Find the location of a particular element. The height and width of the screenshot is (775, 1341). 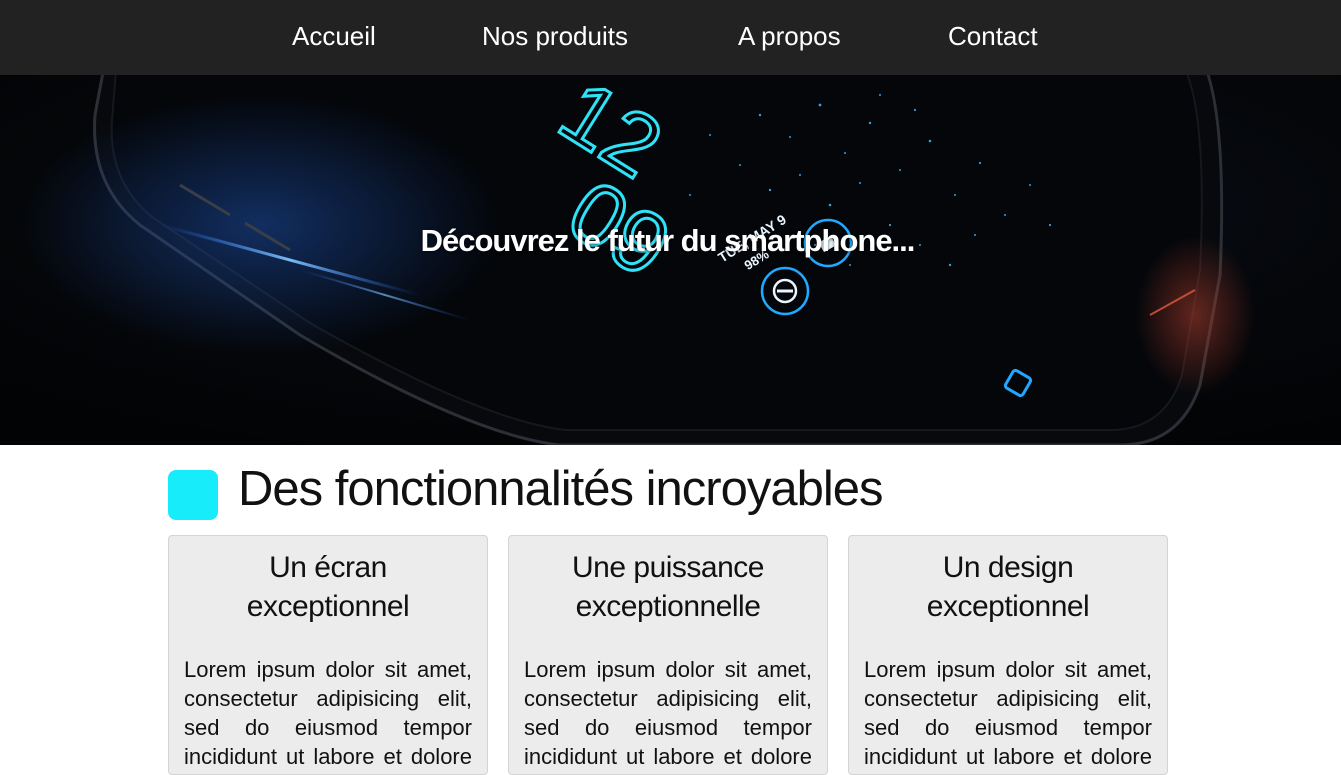

nav-link-a-propos: A propos is located at coordinates (789, 37).